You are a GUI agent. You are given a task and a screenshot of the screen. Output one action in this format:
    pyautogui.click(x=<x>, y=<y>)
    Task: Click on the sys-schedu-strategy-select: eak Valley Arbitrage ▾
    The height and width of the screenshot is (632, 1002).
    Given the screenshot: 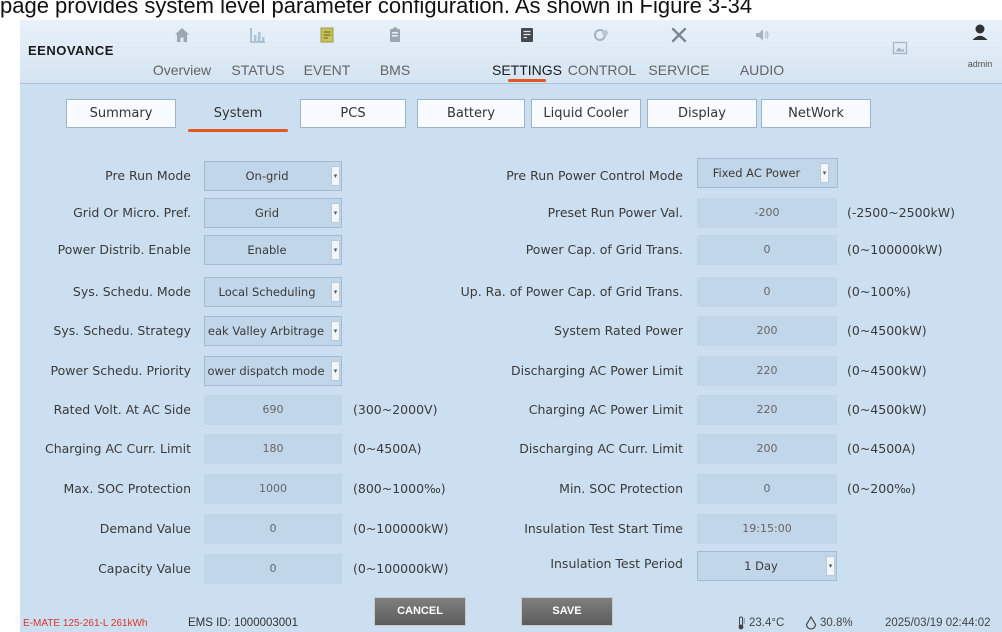 What is the action you would take?
    pyautogui.click(x=273, y=331)
    